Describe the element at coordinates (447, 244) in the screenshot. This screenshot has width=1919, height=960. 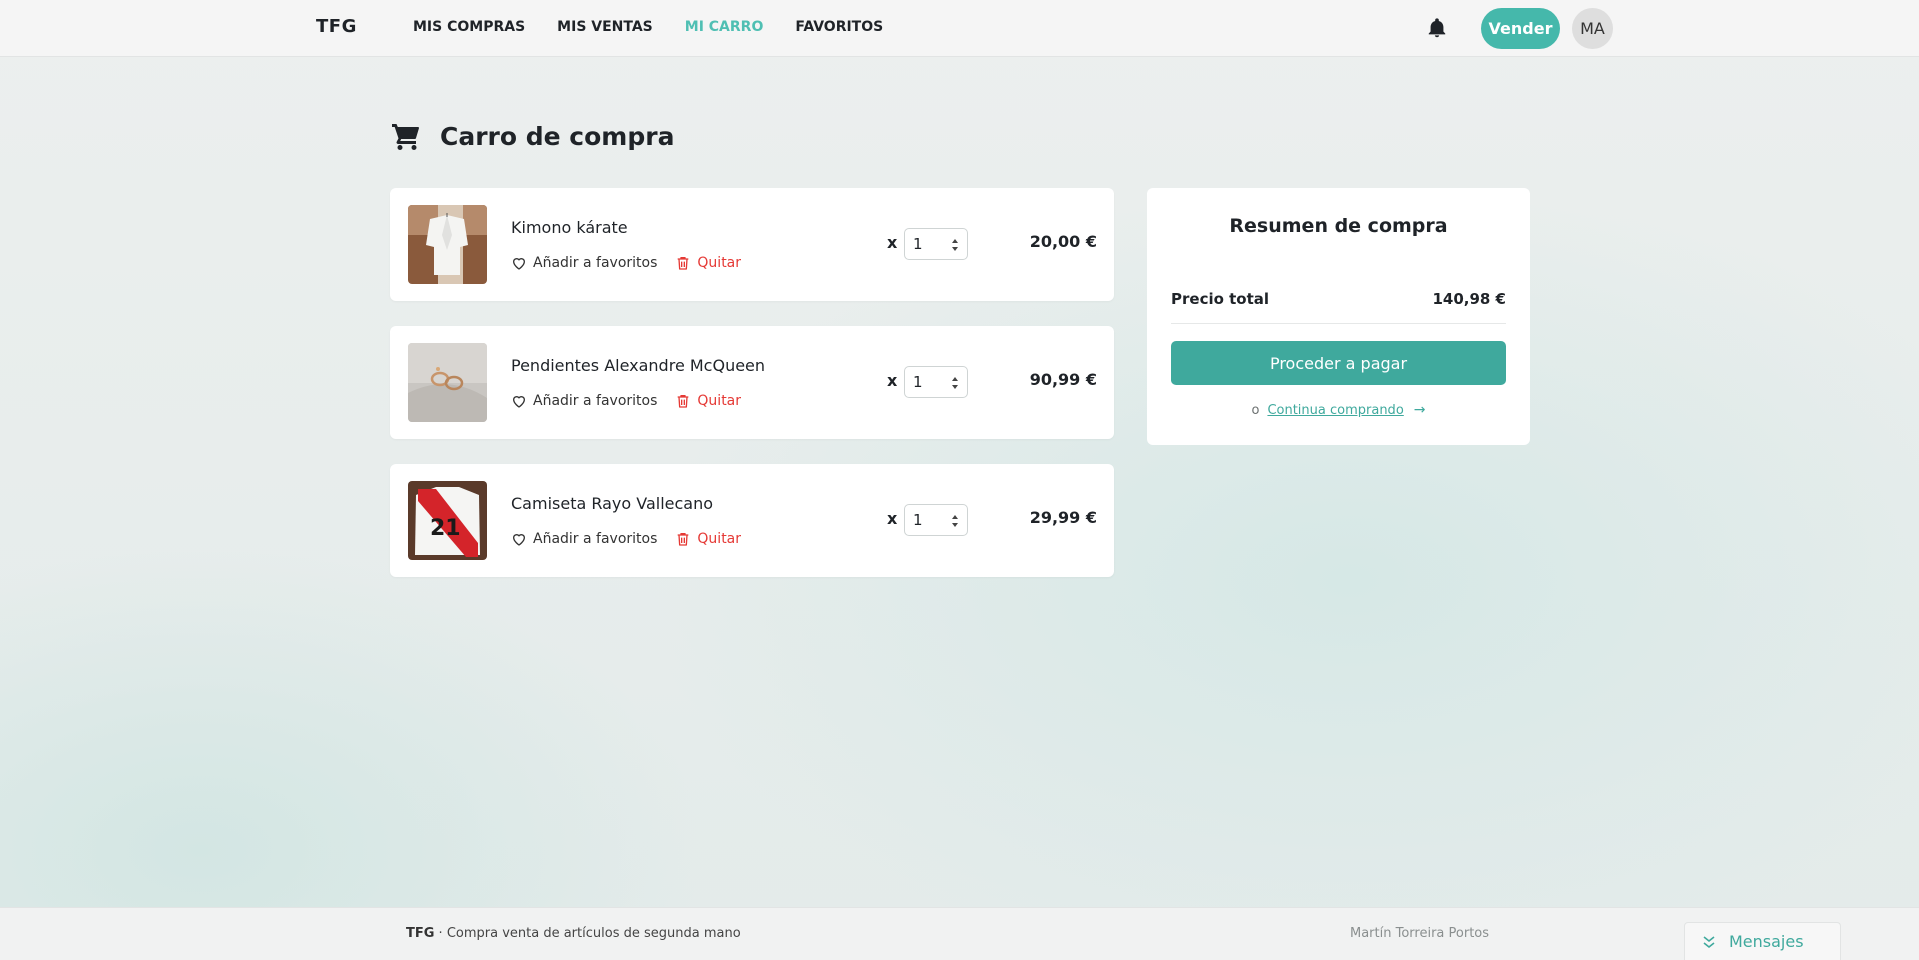
I see `product-image-kimono` at that location.